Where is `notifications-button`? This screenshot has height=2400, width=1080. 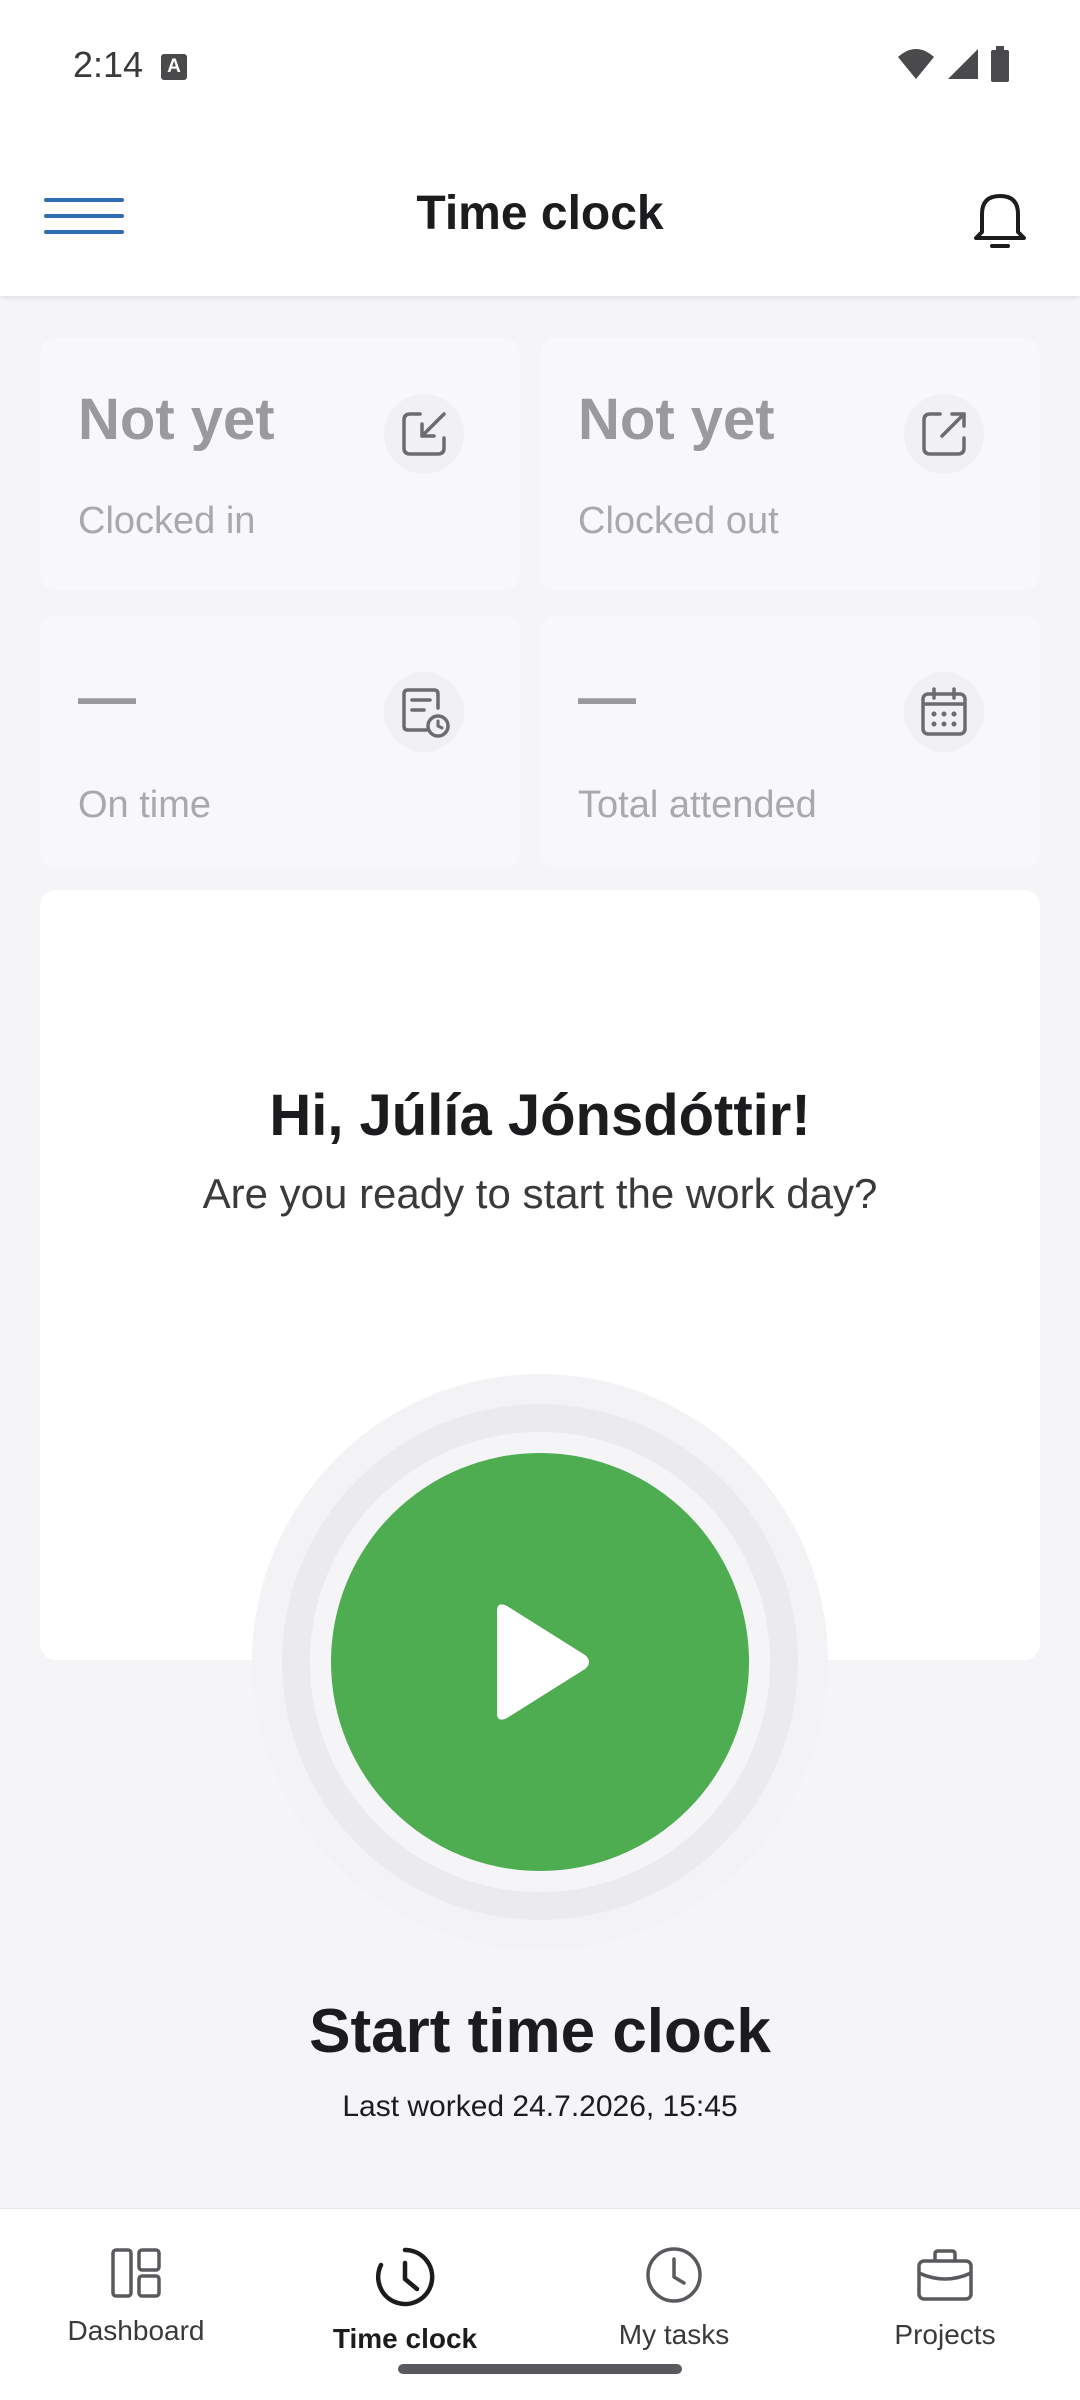
notifications-button is located at coordinates (1000, 220).